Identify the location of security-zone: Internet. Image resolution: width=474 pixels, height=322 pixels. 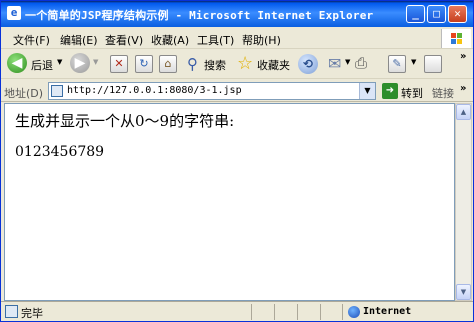
(387, 311).